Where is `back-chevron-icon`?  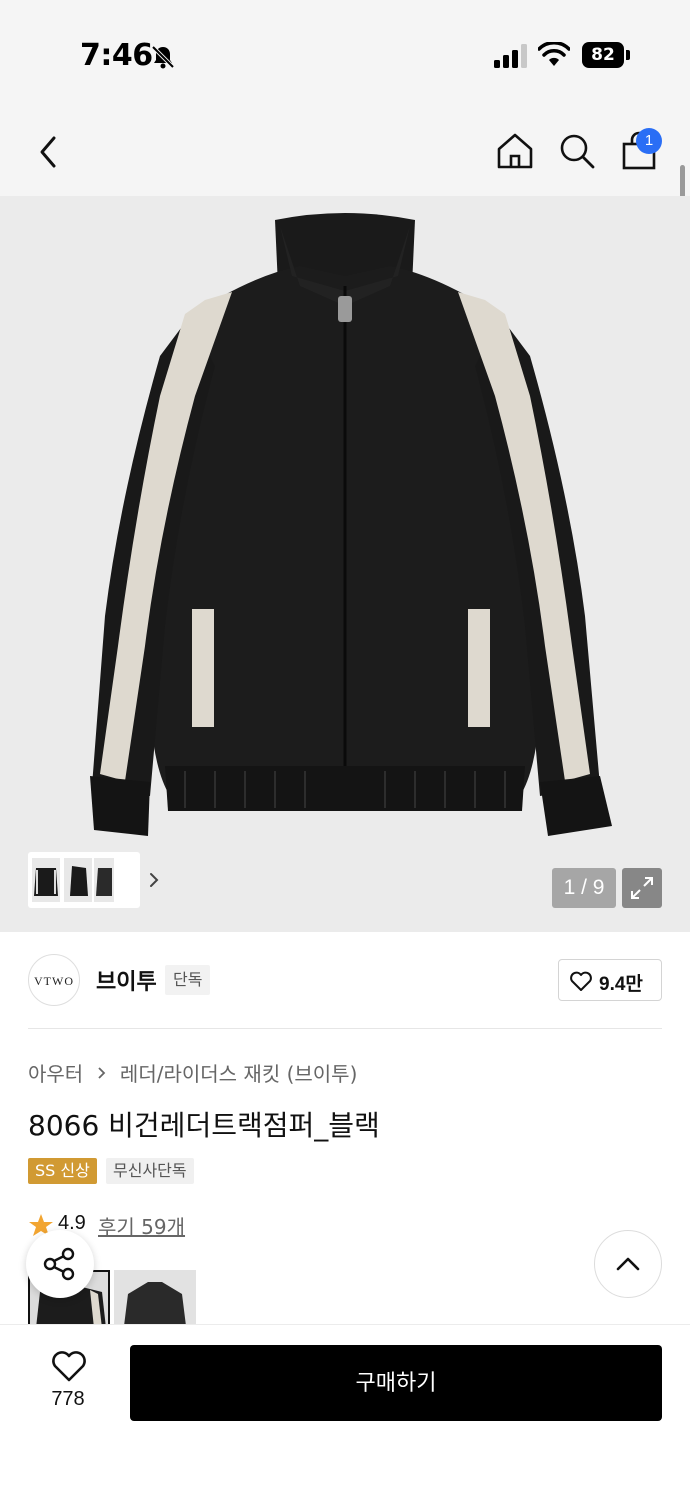
back-chevron-icon is located at coordinates (50, 152).